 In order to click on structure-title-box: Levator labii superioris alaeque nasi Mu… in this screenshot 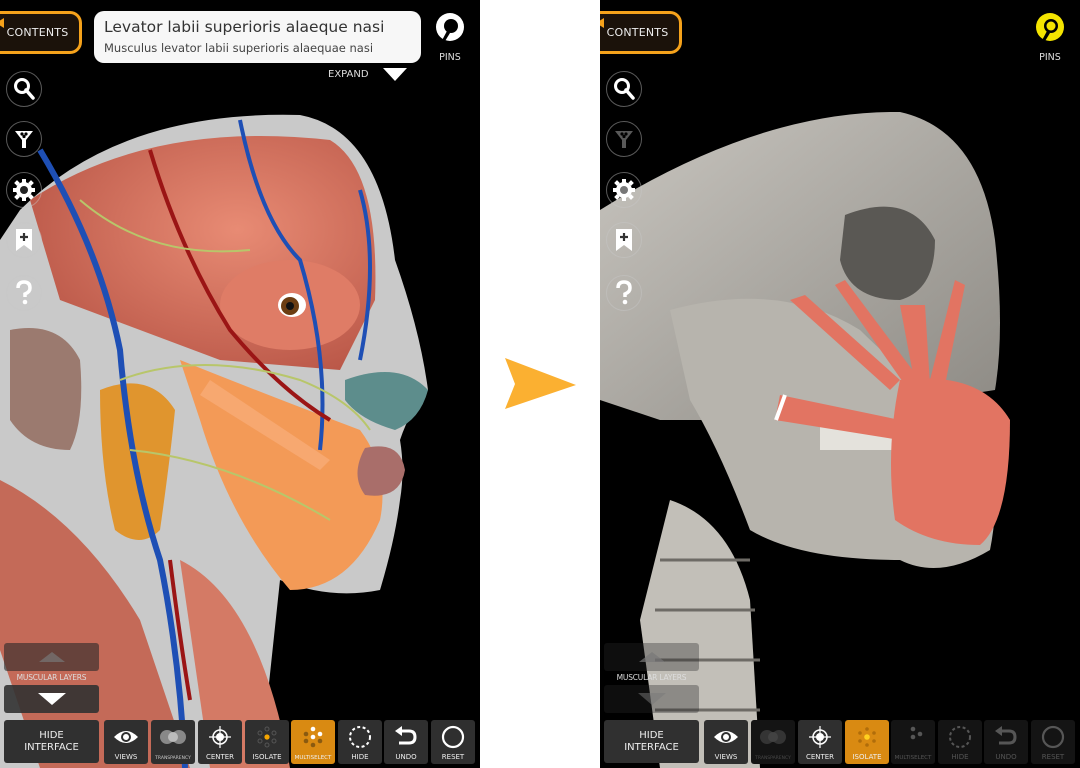, I will do `click(257, 37)`.